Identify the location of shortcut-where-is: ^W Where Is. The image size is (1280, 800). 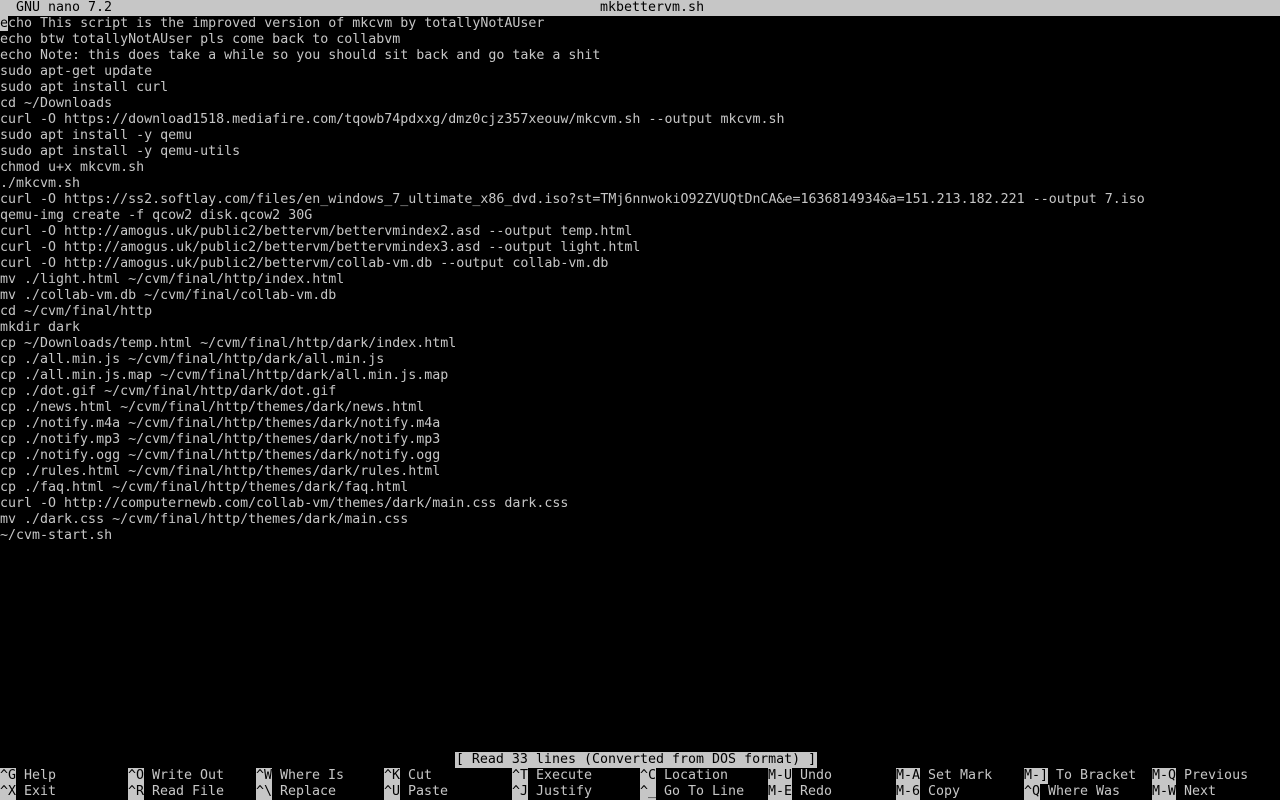
(300, 776).